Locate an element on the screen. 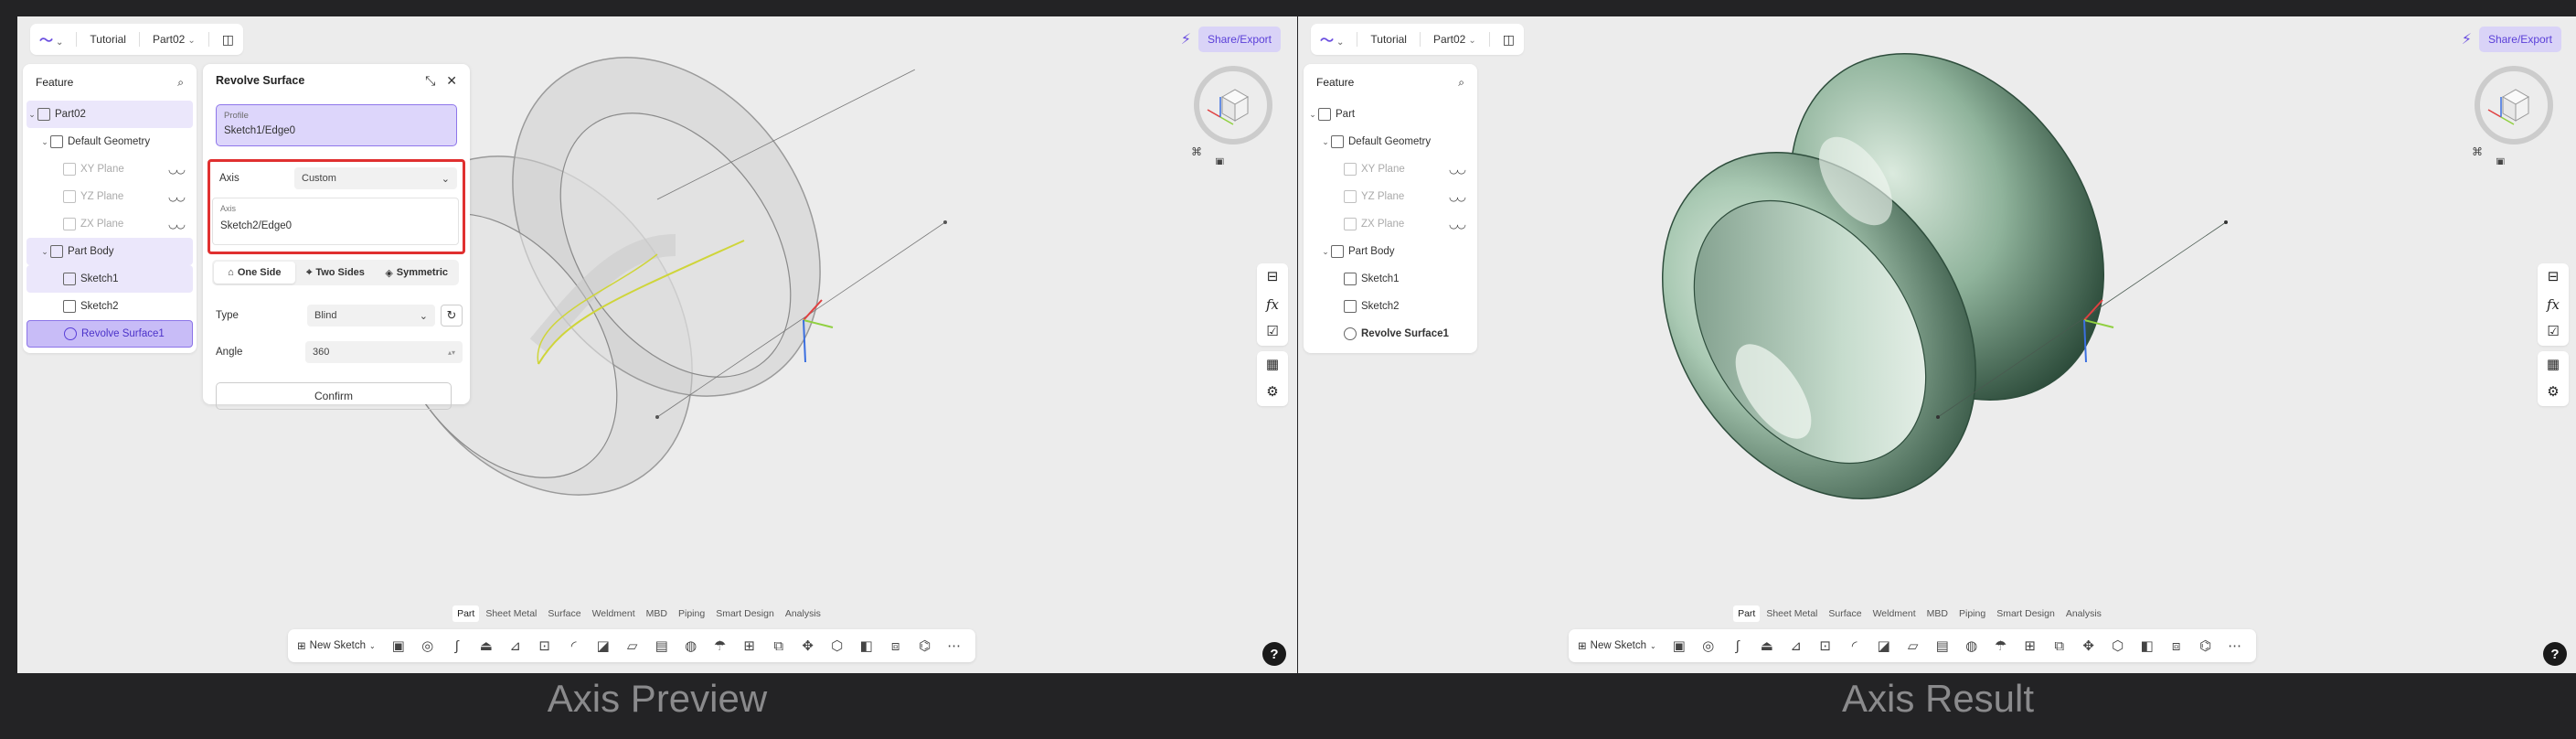 The image size is (2576, 739). fillet-icon: ◜ is located at coordinates (1855, 646).